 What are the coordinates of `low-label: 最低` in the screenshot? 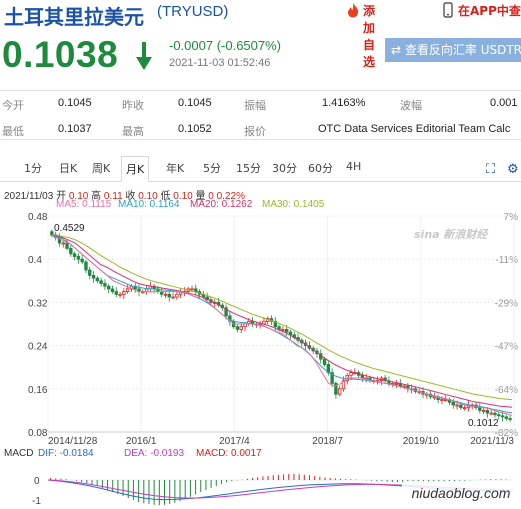 It's located at (13, 131).